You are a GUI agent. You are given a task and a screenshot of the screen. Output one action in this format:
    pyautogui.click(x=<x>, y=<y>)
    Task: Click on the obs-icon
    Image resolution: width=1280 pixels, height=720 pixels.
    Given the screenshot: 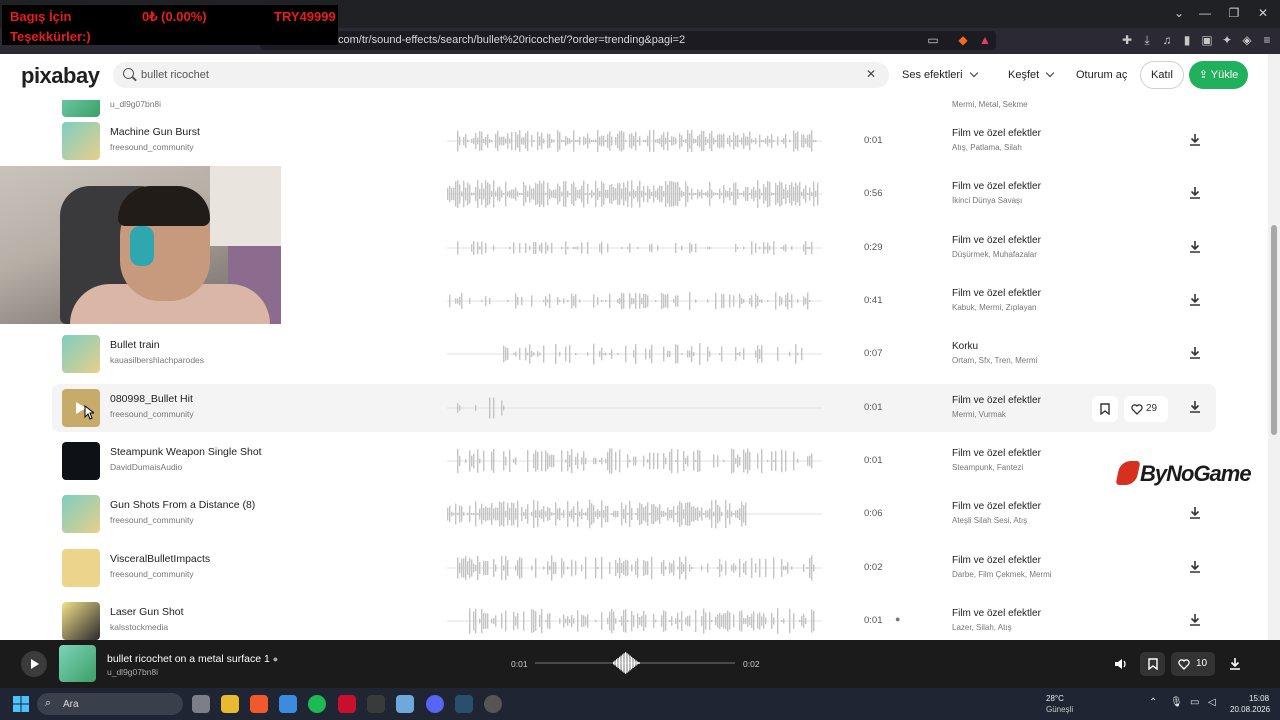 What is the action you would take?
    pyautogui.click(x=493, y=704)
    